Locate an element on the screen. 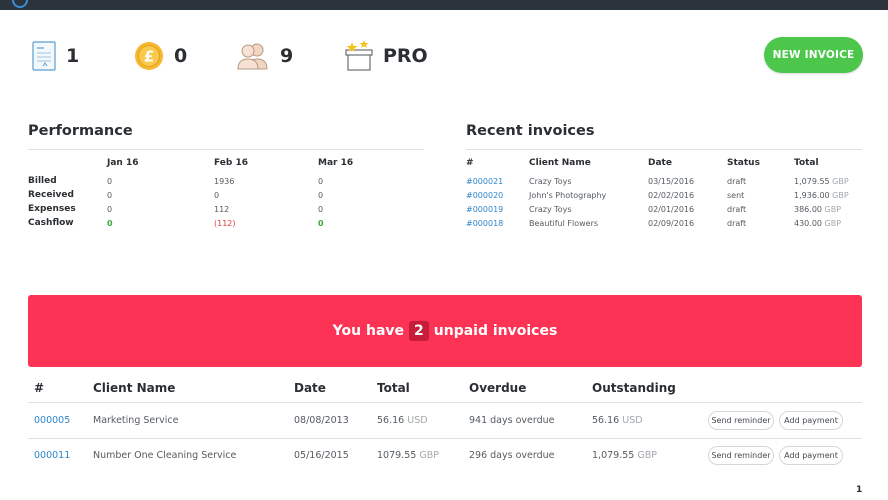  recent-total-amount: 386.00 is located at coordinates (808, 209).